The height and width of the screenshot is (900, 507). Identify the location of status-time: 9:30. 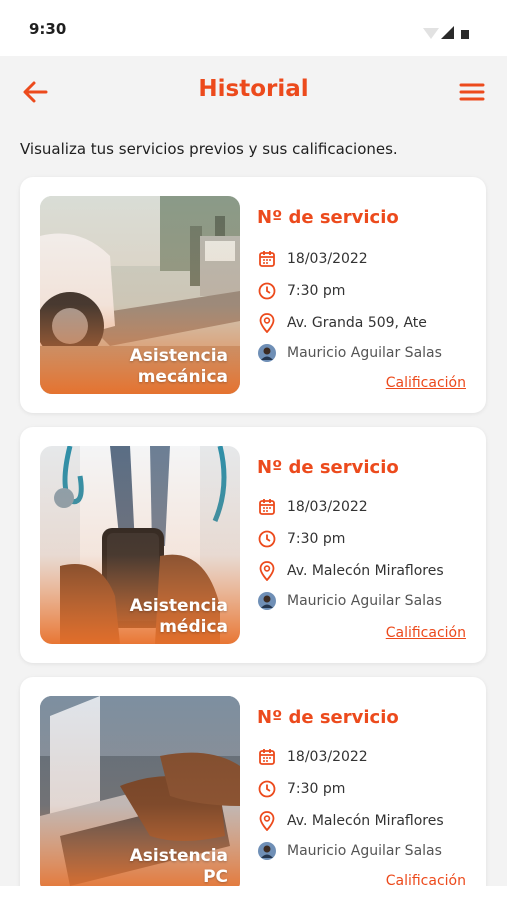
(48, 29).